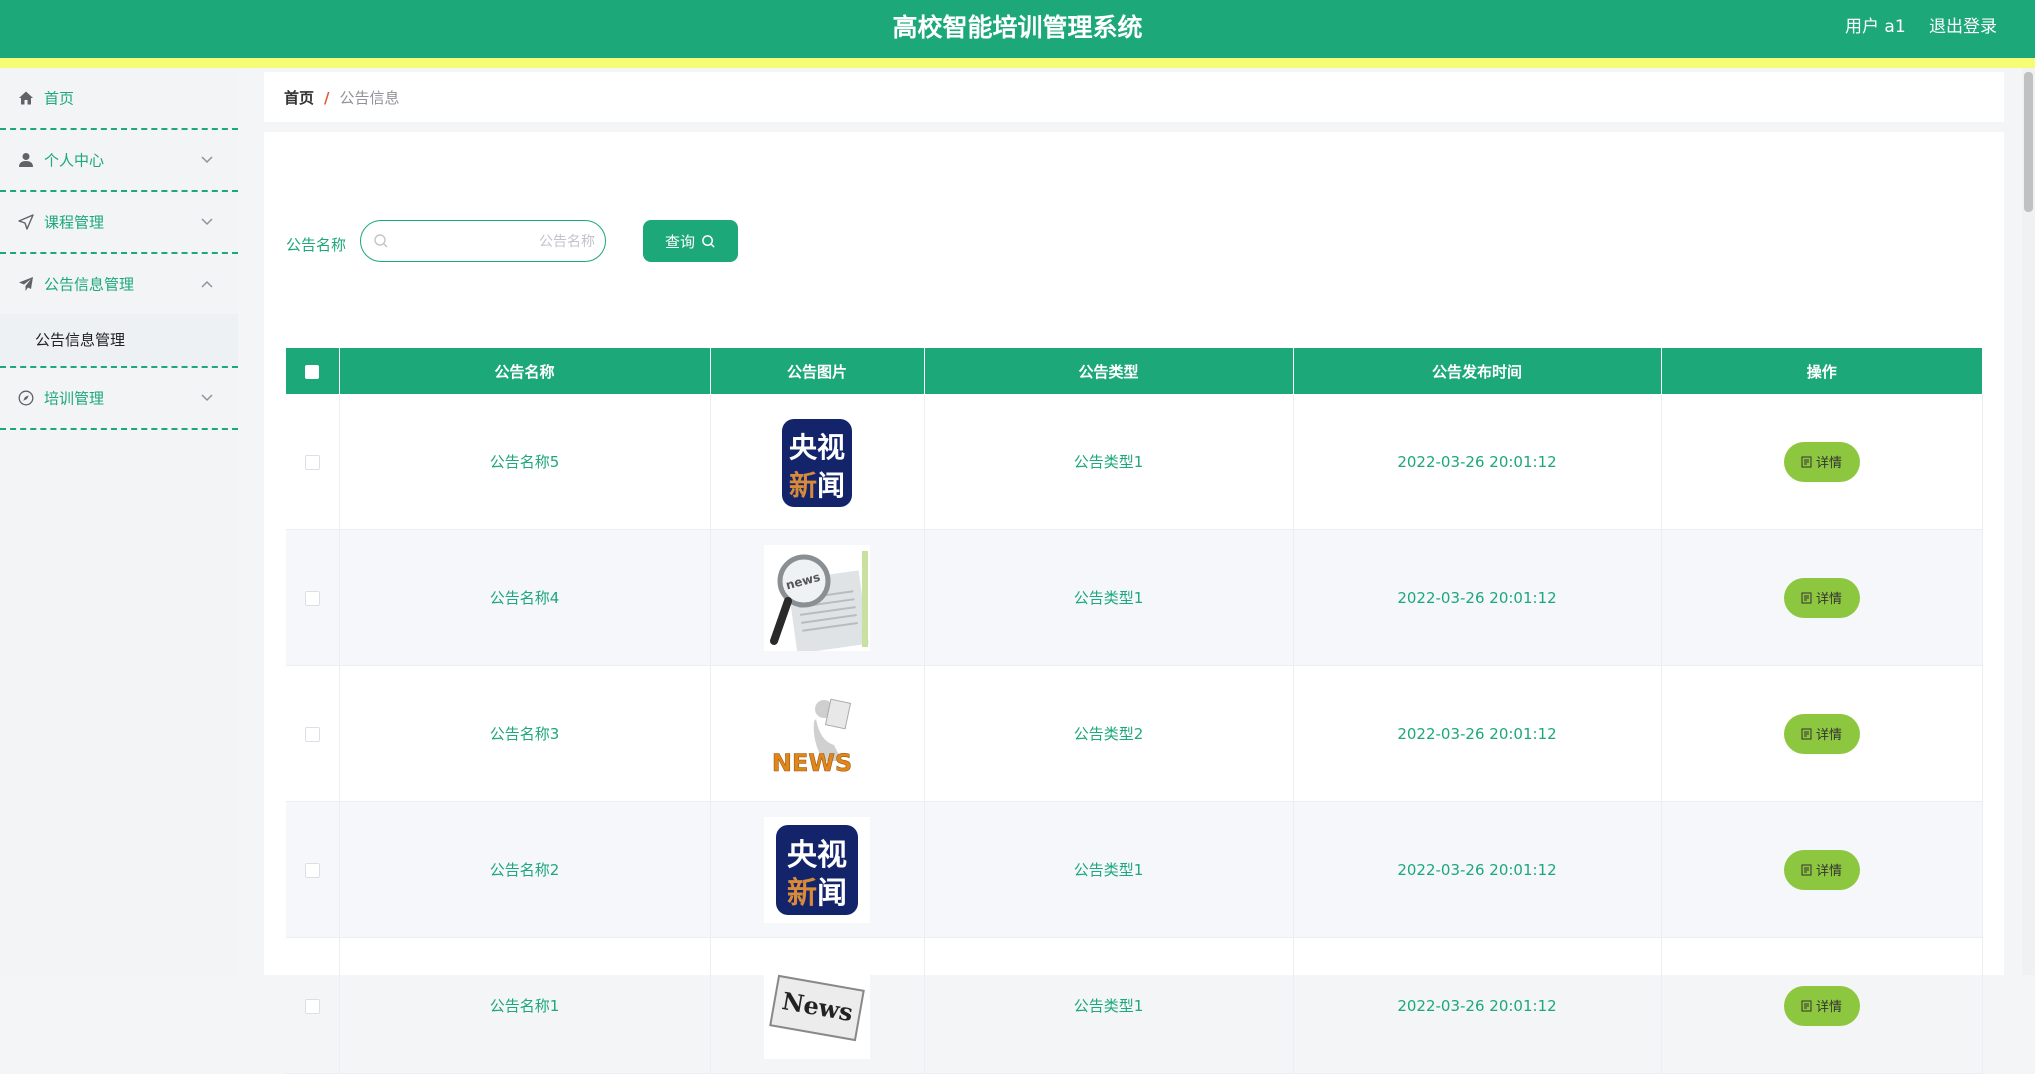 This screenshot has width=2035, height=1074. I want to click on search-input, so click(495, 242).